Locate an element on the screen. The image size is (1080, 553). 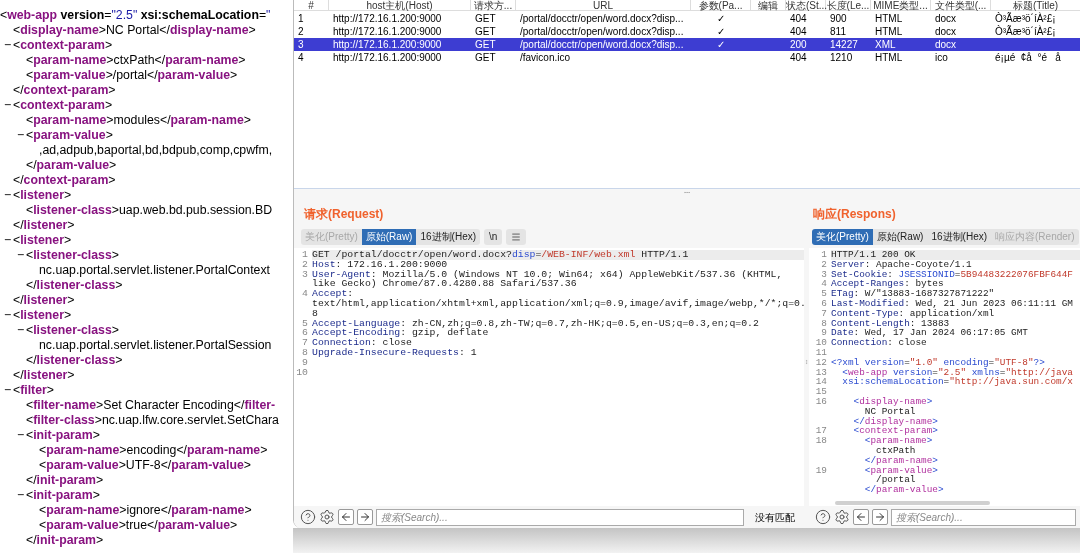
code-line: Accept-Encoding: gzip, deflate is located at coordinates (400, 333).